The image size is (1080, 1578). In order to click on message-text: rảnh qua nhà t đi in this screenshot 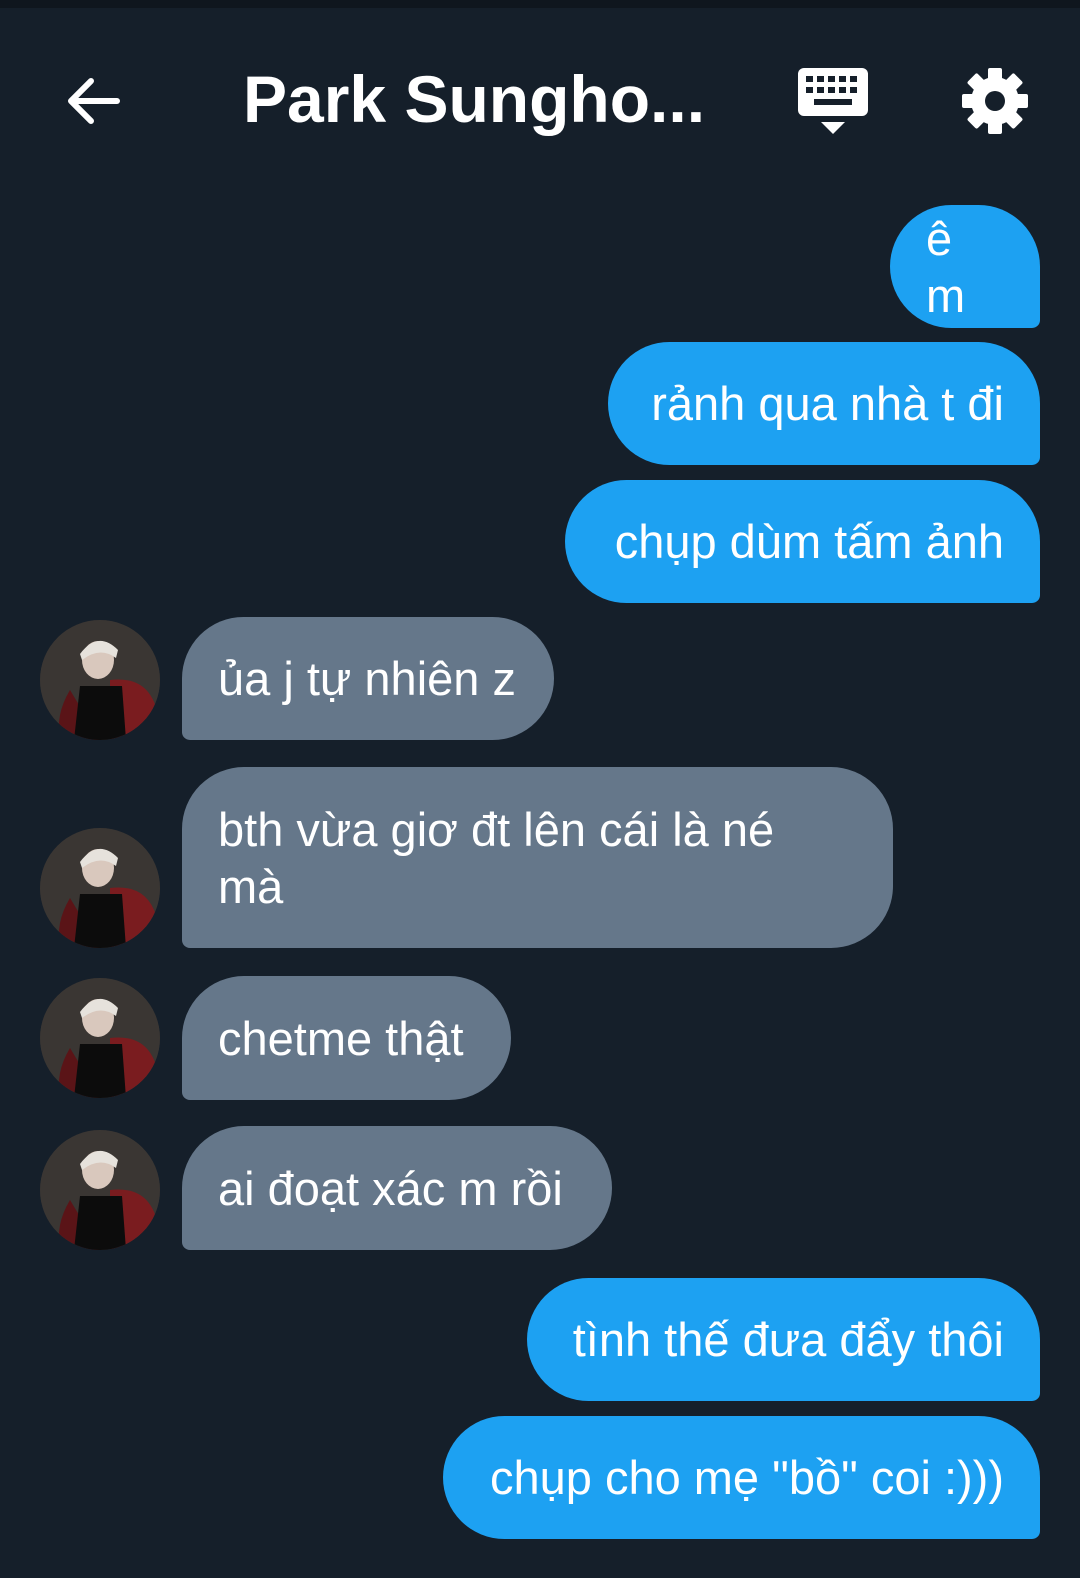, I will do `click(827, 403)`.